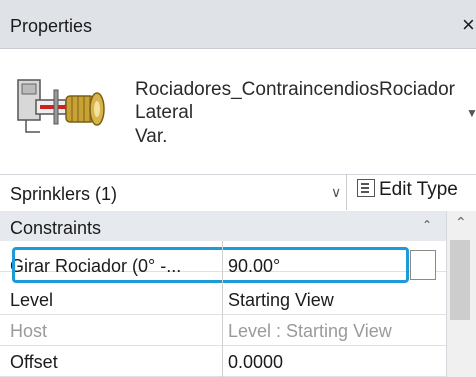  What do you see at coordinates (56, 228) in the screenshot?
I see `group-label: Constraints` at bounding box center [56, 228].